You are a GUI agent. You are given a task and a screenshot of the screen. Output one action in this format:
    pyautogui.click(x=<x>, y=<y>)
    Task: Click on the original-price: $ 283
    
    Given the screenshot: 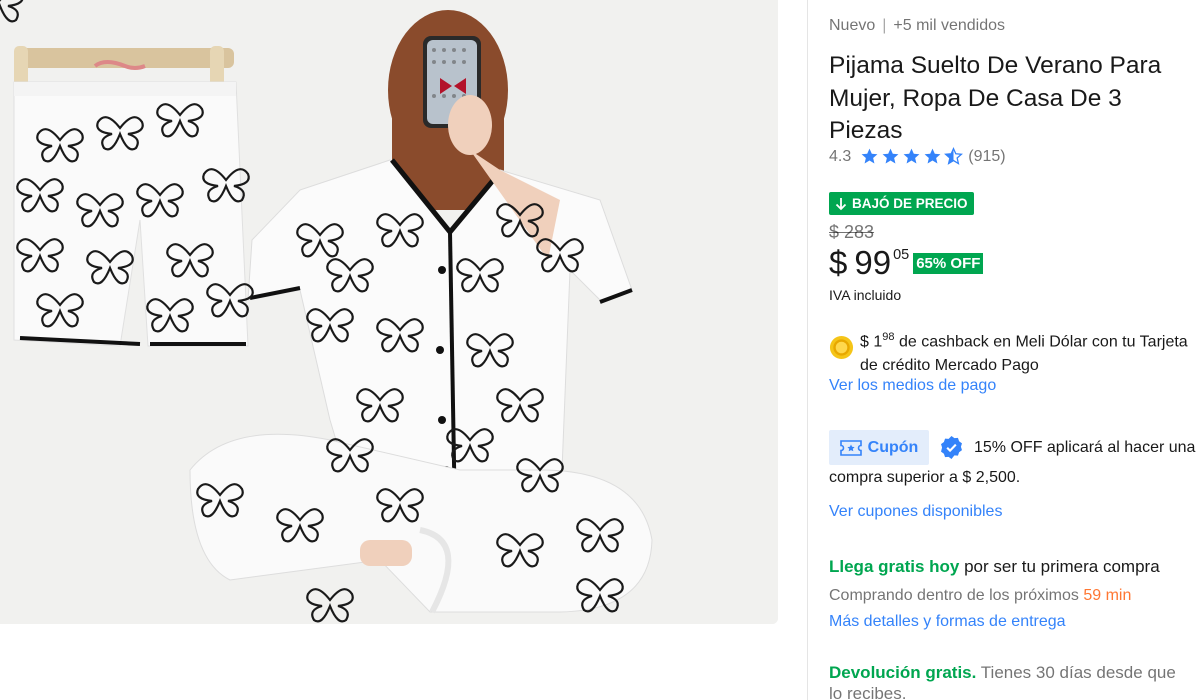 What is the action you would take?
    pyautogui.click(x=852, y=232)
    